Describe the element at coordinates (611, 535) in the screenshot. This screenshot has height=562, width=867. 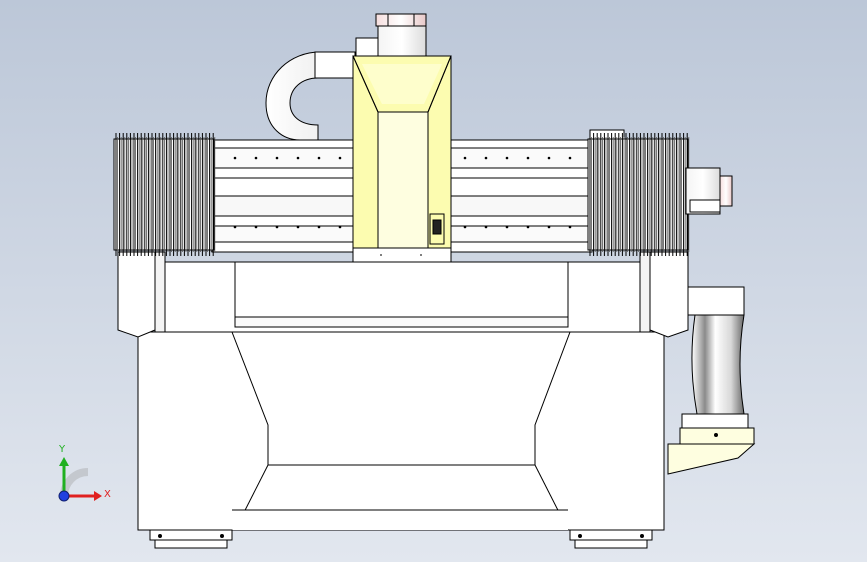
I see `foot-right` at that location.